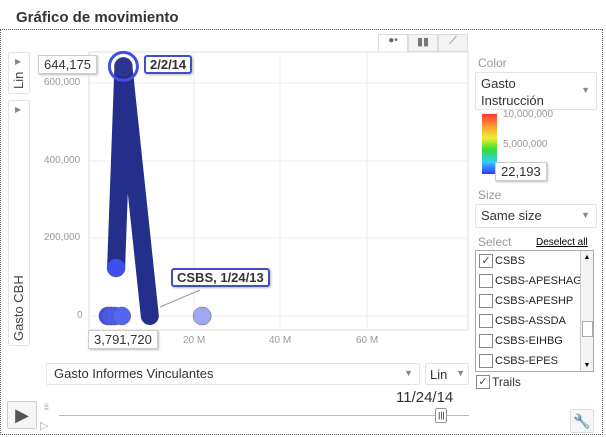  I want to click on play-button: ▶, so click(22, 415).